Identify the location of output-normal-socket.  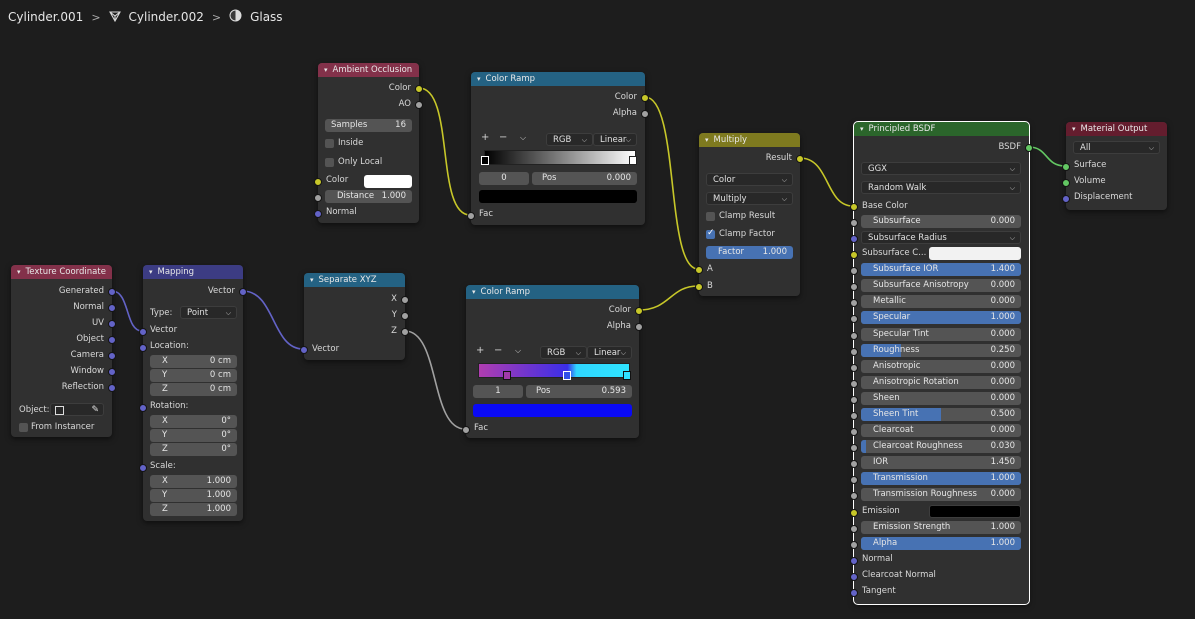
(112, 308).